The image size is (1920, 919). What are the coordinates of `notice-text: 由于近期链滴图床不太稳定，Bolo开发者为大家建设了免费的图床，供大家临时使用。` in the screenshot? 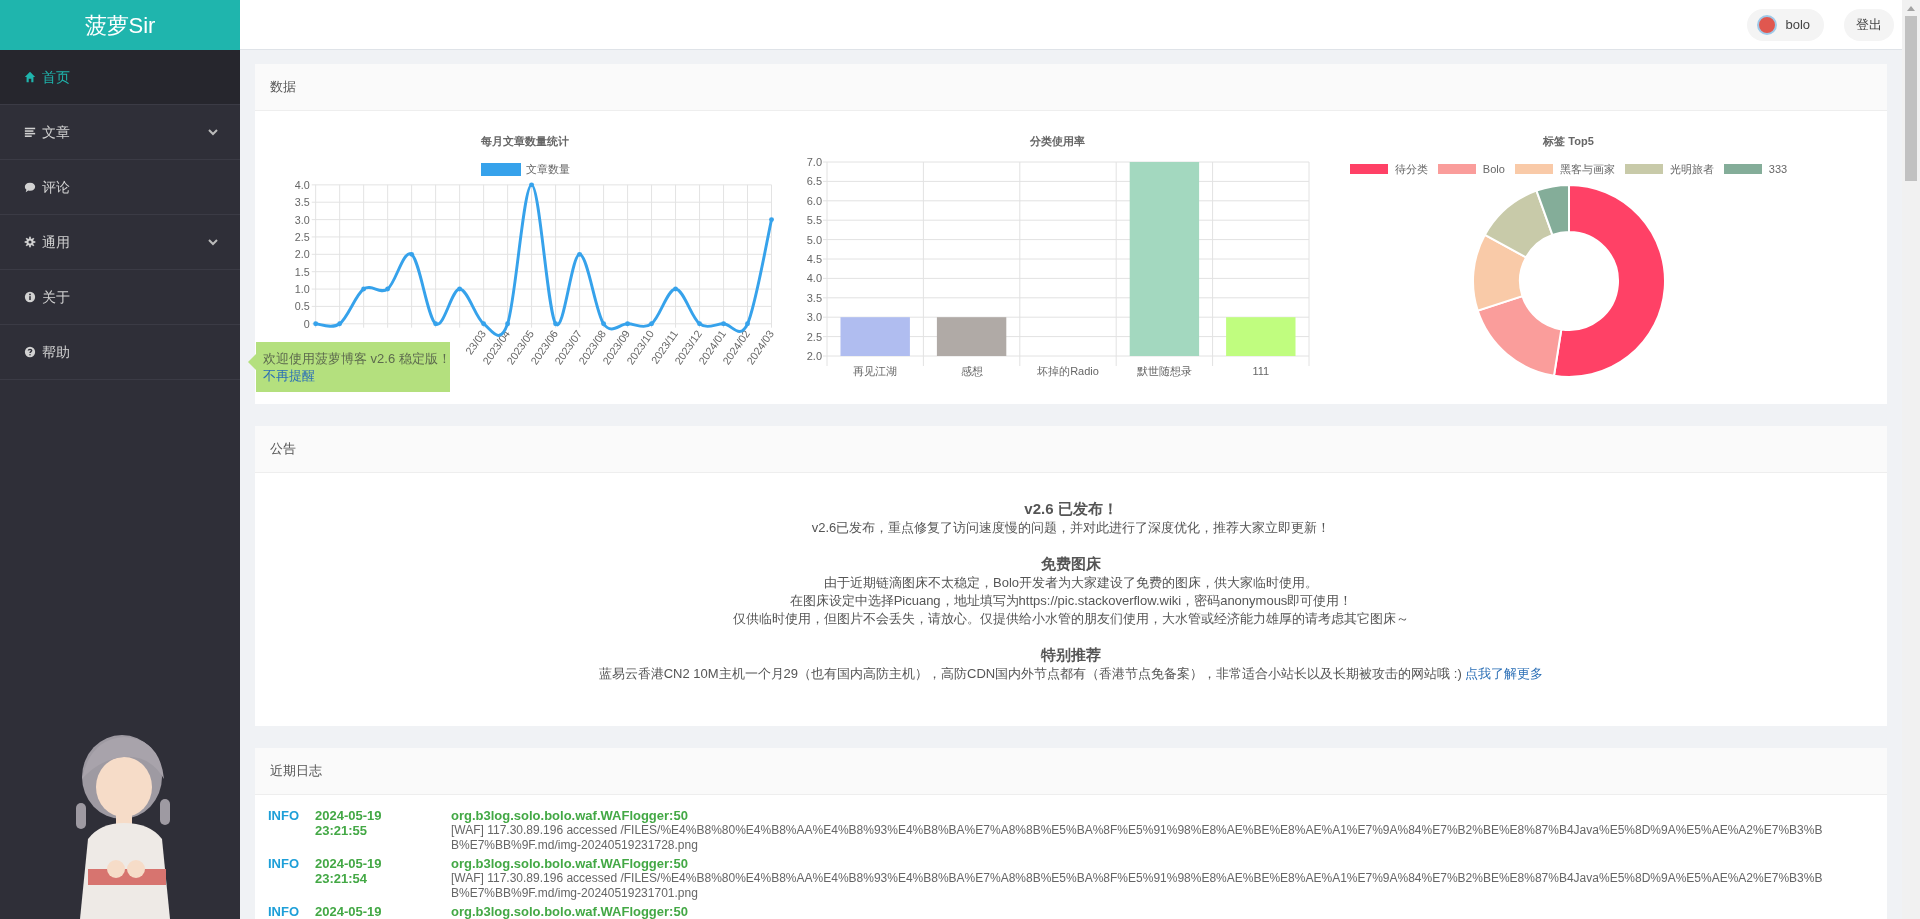 It's located at (1071, 583).